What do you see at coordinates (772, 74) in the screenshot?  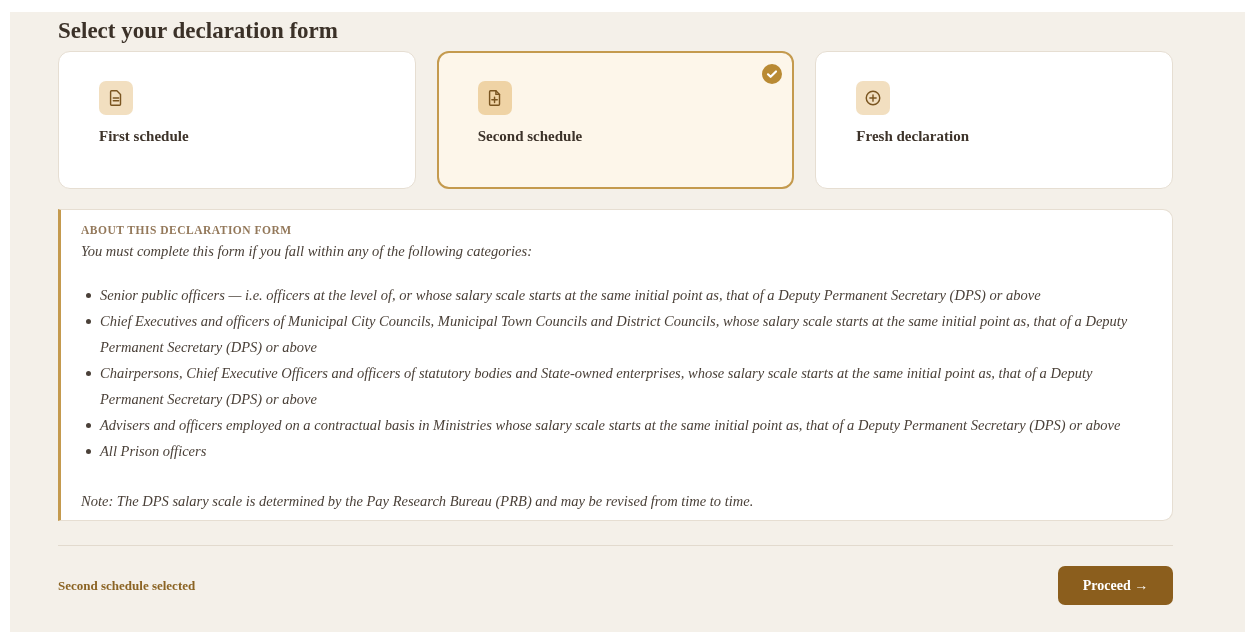 I see `checkmark-icon` at bounding box center [772, 74].